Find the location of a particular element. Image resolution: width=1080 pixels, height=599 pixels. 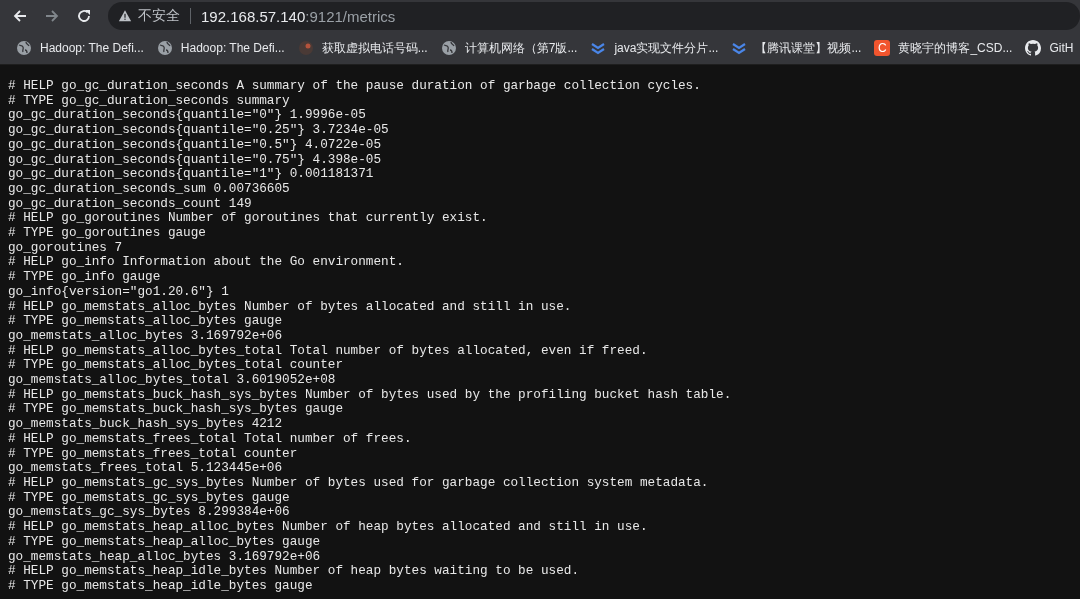

metrics-line: # HELP go_memstats_heap_alloc_bytes Number of heap bytes allocated and still in use. is located at coordinates (328, 527).